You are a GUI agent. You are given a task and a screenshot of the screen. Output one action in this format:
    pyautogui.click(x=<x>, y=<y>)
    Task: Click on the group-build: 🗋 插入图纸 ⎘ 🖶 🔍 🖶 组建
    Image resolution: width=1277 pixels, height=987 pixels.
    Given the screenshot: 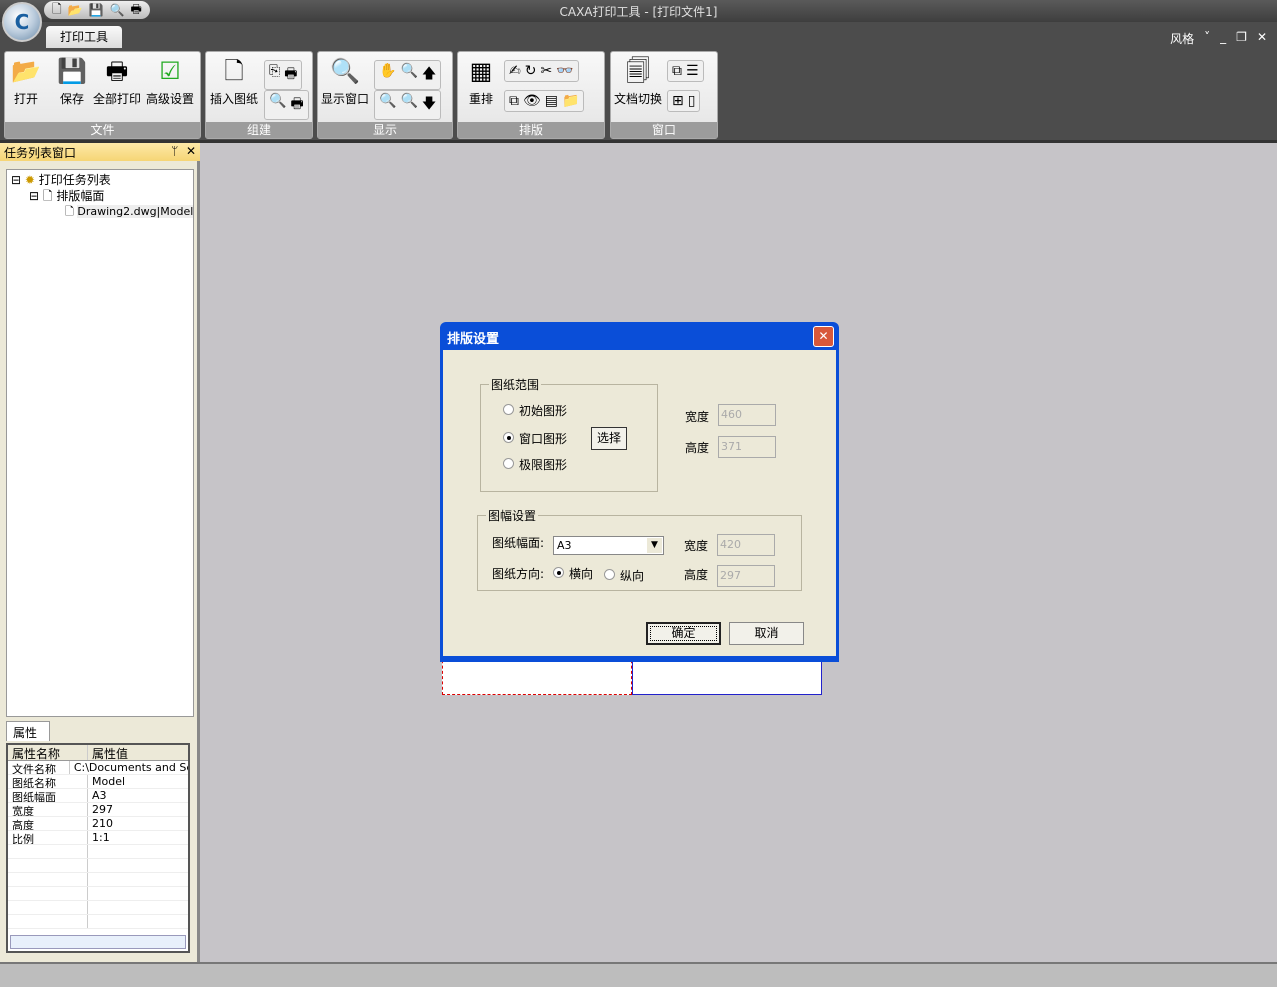 What is the action you would take?
    pyautogui.click(x=259, y=95)
    